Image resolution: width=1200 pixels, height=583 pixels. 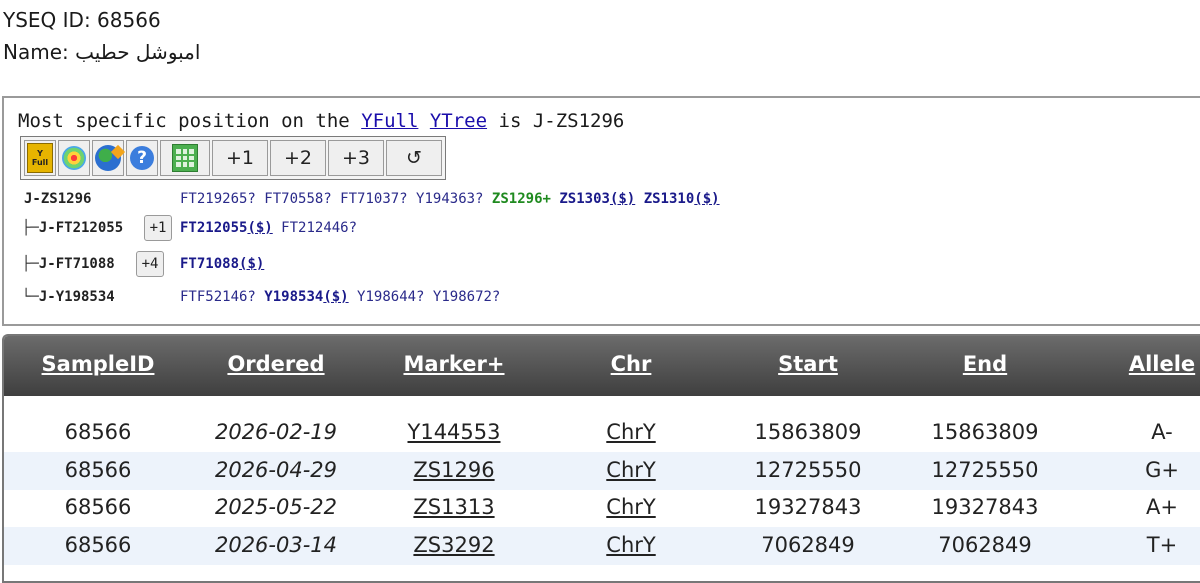 What do you see at coordinates (184, 121) in the screenshot?
I see `ytree-title-prefix: Most specific position on the` at bounding box center [184, 121].